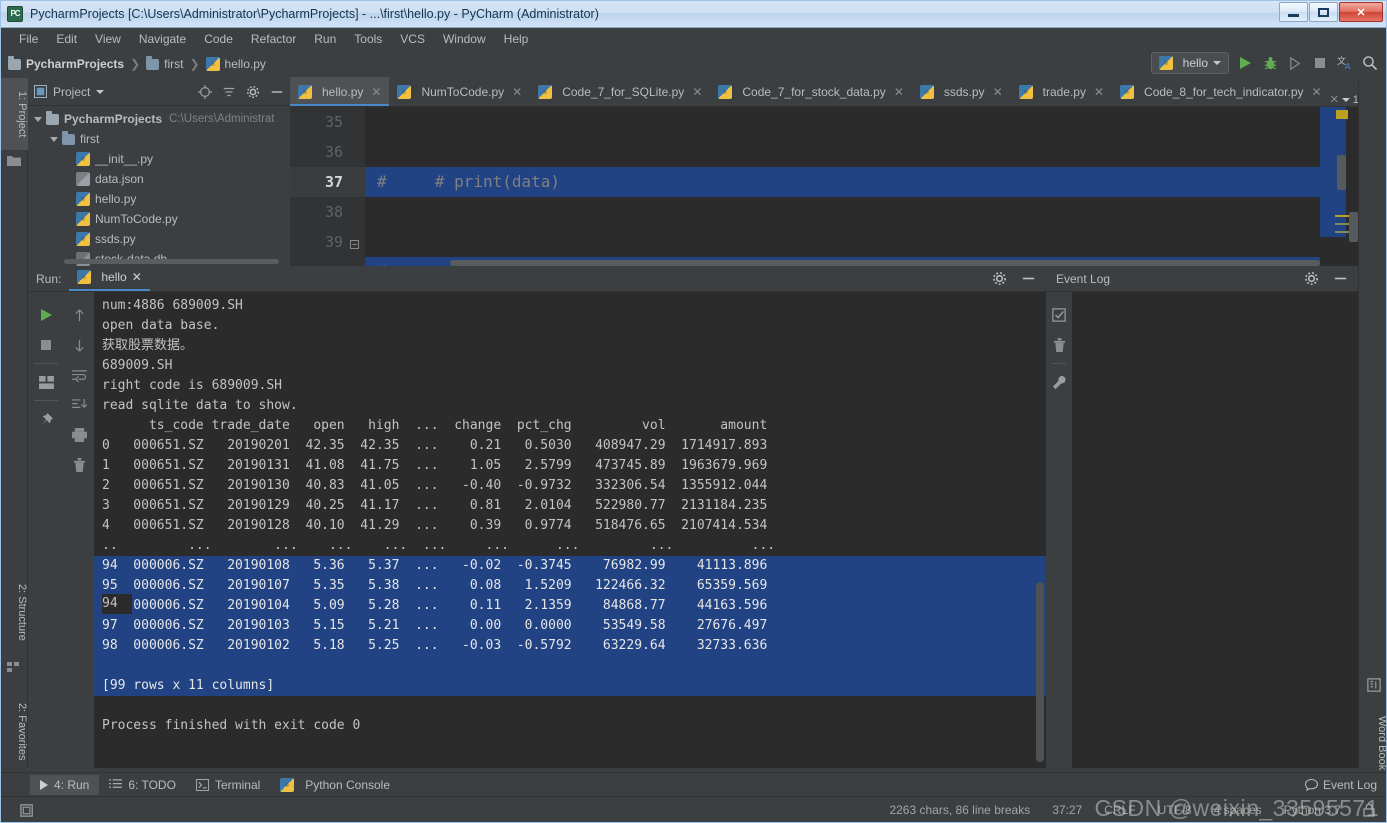 This screenshot has height=823, width=1387. What do you see at coordinates (1361, 12) in the screenshot?
I see `close-button: ✕` at bounding box center [1361, 12].